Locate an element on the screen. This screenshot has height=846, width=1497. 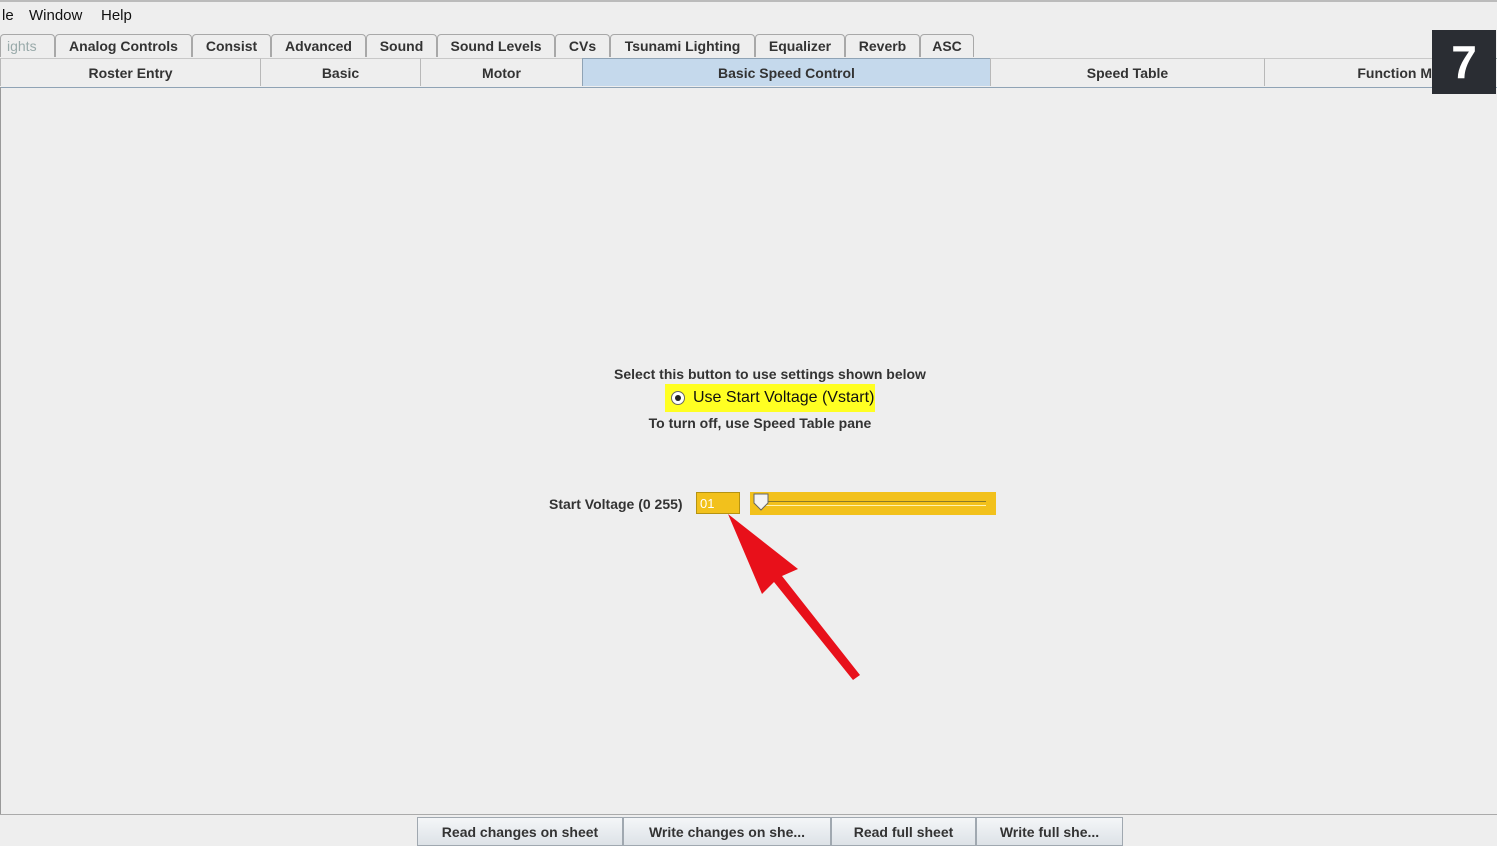
tab-consist: Consist is located at coordinates (231, 45).